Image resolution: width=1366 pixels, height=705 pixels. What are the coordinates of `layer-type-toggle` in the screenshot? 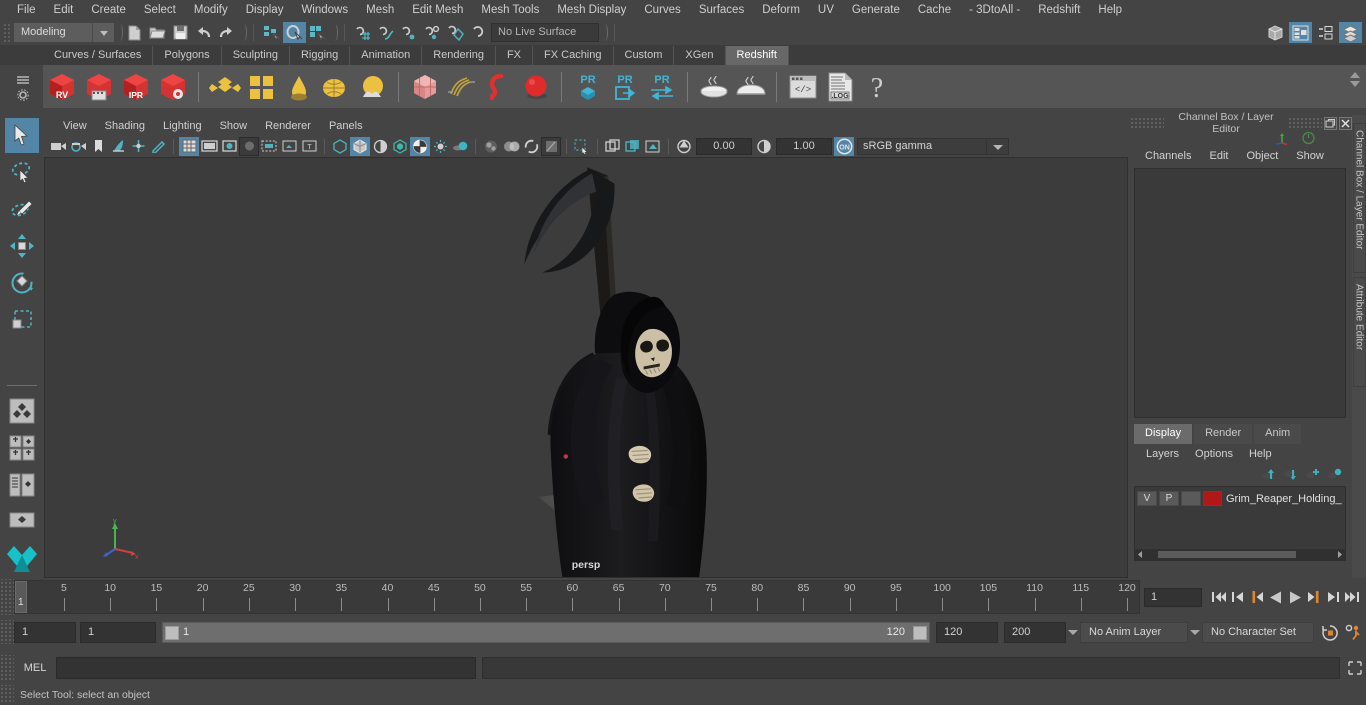 It's located at (1191, 498).